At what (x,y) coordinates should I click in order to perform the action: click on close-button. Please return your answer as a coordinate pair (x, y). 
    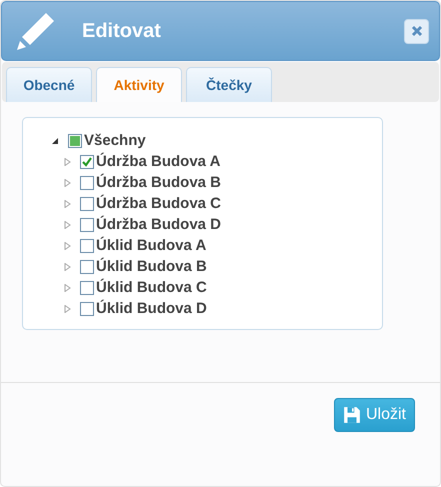
    Looking at the image, I should click on (416, 31).